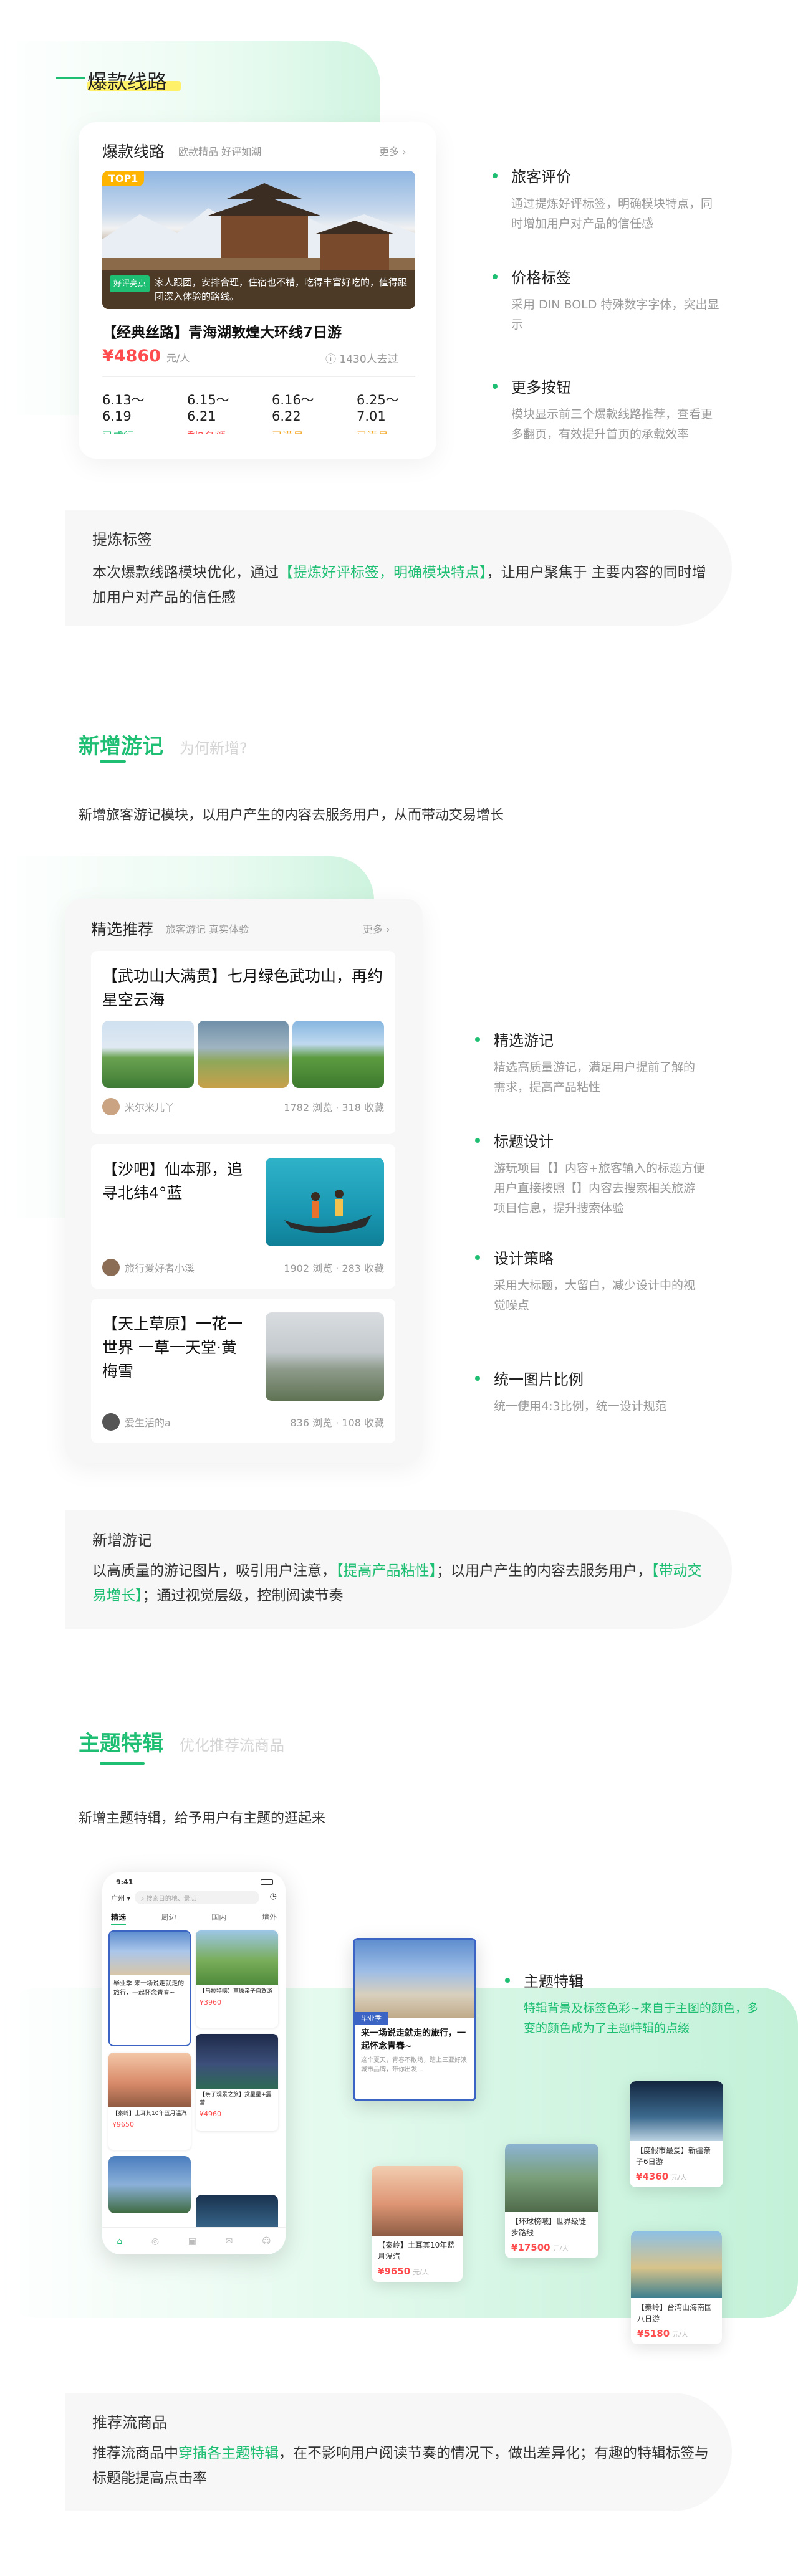 The image size is (798, 2576). Describe the element at coordinates (122, 929) in the screenshot. I see `travel-notes-title: 精选推荐` at that location.